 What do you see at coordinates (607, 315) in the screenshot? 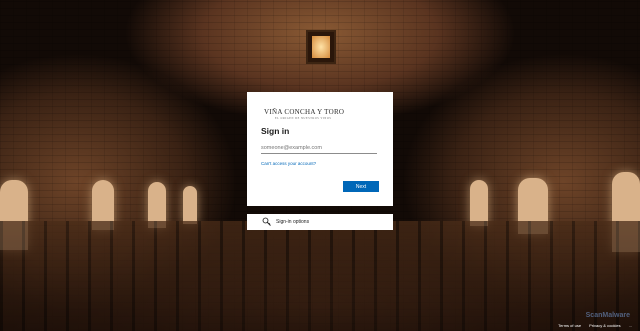
I see `watermark-text: ScanMalware` at bounding box center [607, 315].